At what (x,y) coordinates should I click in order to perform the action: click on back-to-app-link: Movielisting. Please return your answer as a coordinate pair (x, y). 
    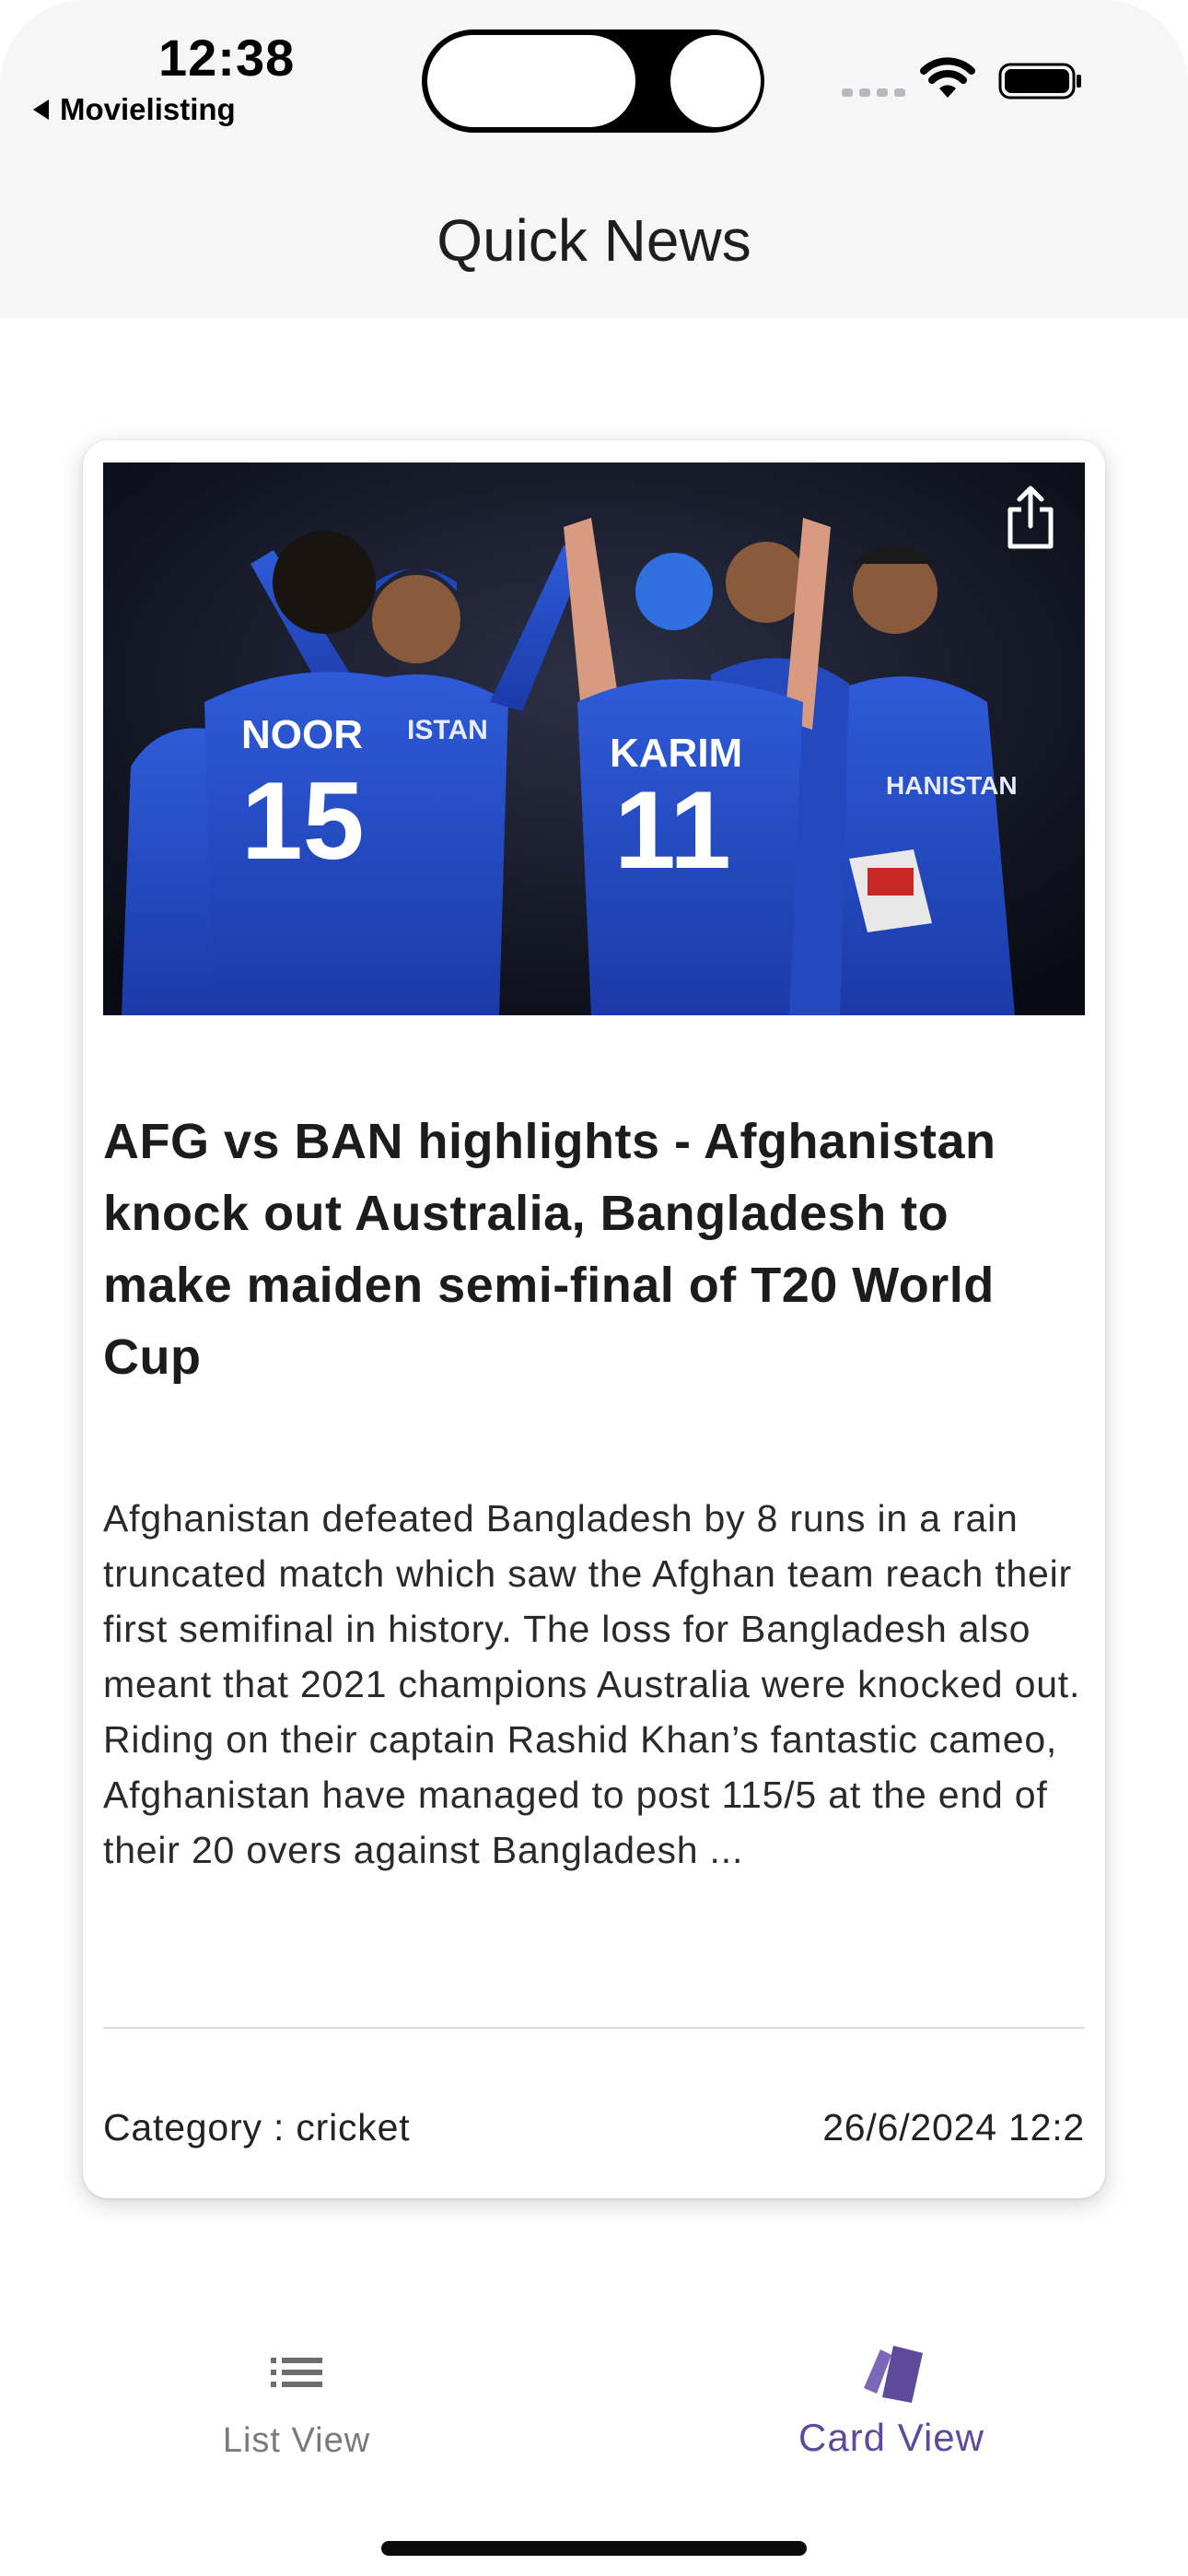
    Looking at the image, I should click on (134, 109).